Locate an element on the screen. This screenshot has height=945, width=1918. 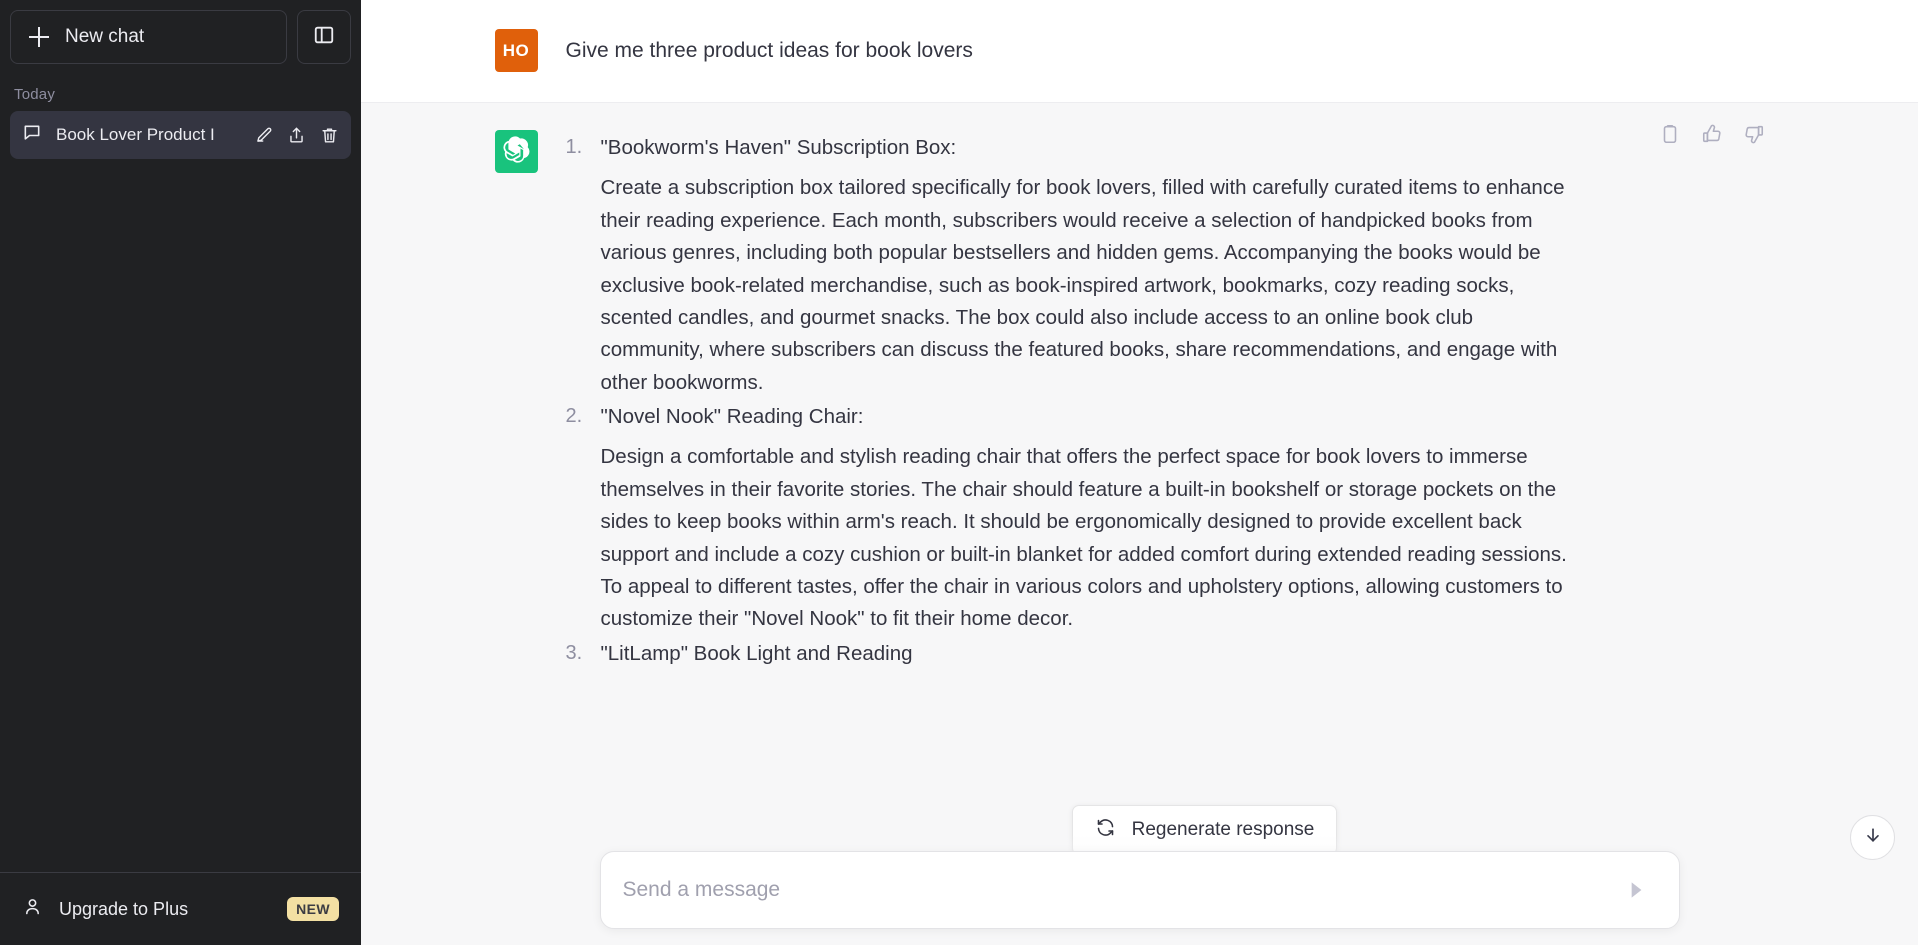
thumbs-down-icon is located at coordinates (1754, 134).